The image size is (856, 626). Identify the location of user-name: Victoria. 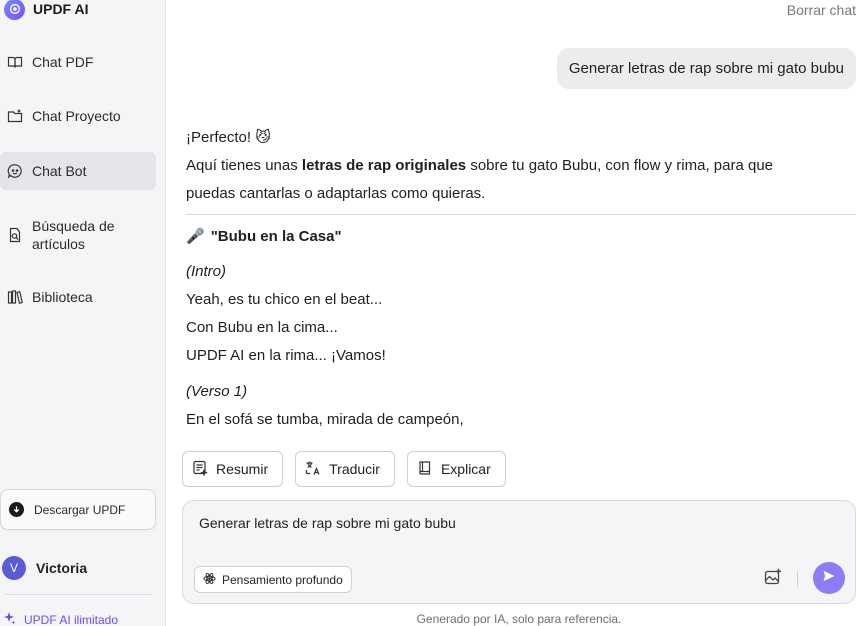
(62, 568).